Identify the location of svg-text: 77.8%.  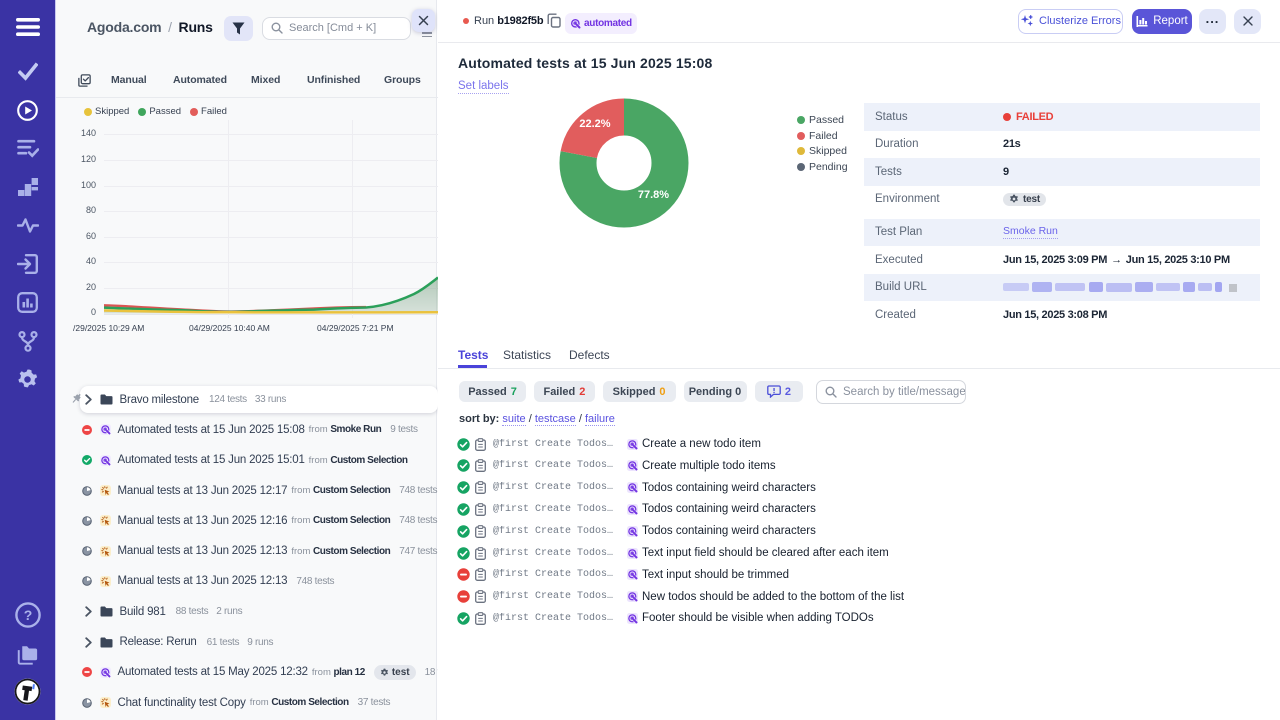
(653, 195).